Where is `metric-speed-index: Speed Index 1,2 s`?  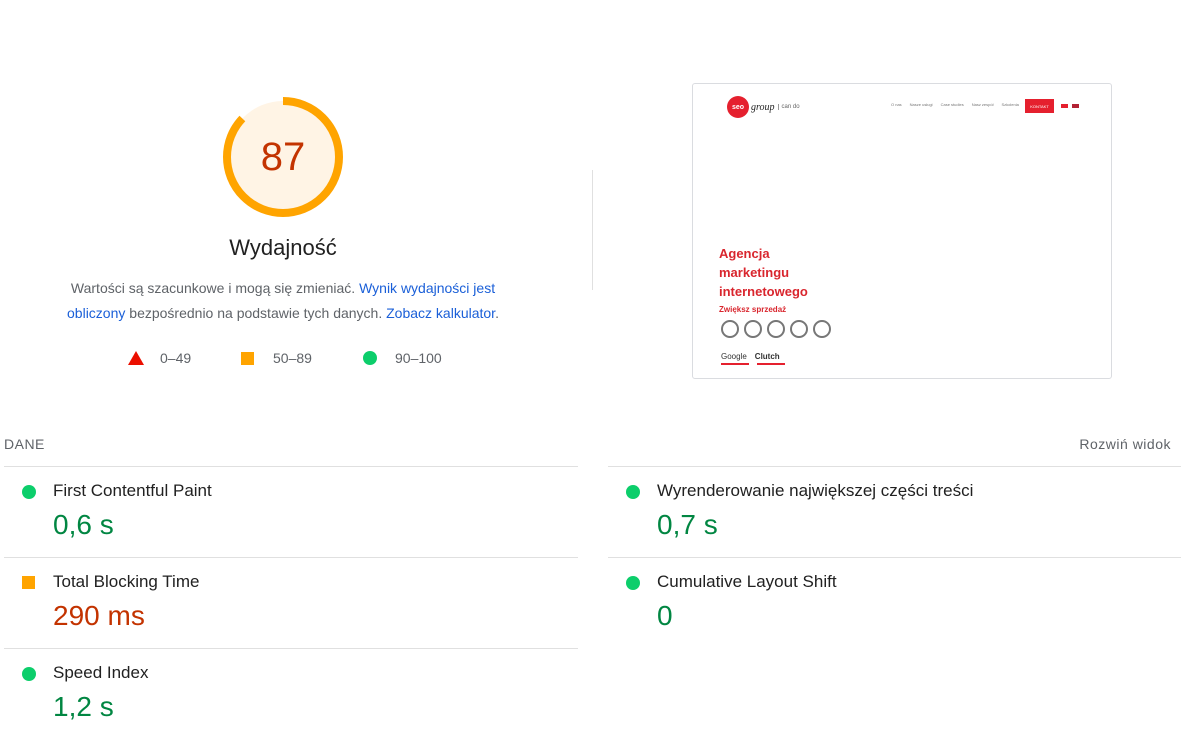 metric-speed-index: Speed Index 1,2 s is located at coordinates (291, 693).